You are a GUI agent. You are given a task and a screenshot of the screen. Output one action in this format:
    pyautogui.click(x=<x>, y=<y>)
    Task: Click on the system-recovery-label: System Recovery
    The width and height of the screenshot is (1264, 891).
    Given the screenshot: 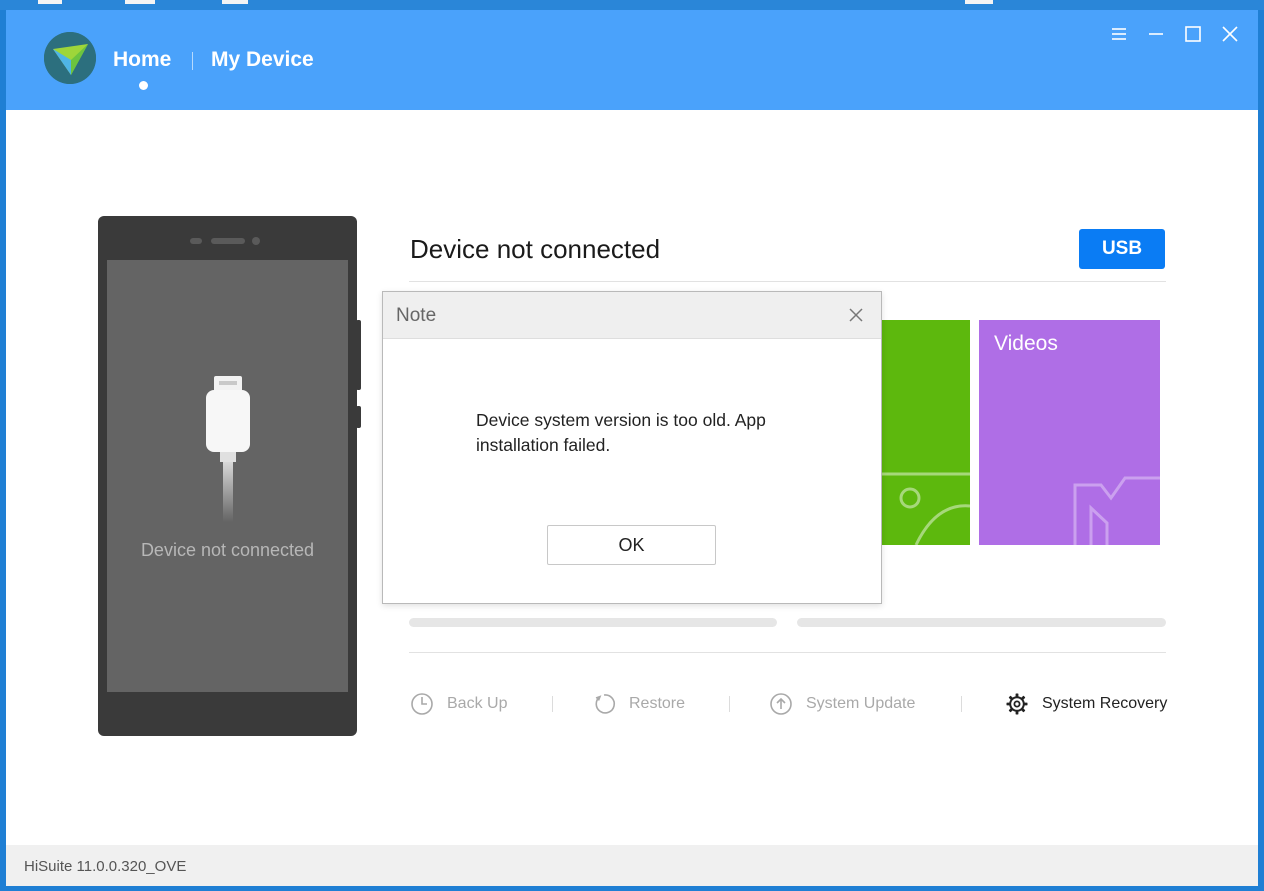 What is the action you would take?
    pyautogui.click(x=1105, y=703)
    